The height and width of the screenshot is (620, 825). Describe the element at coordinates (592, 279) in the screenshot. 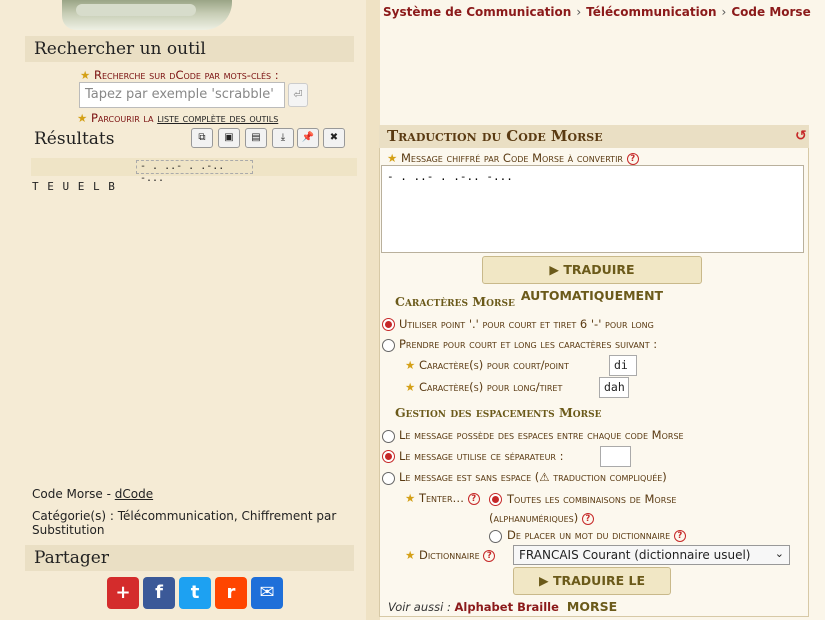

I see `auto-translate-button: ▶ TRADUIRE AUTOMATIQUEMENT` at that location.